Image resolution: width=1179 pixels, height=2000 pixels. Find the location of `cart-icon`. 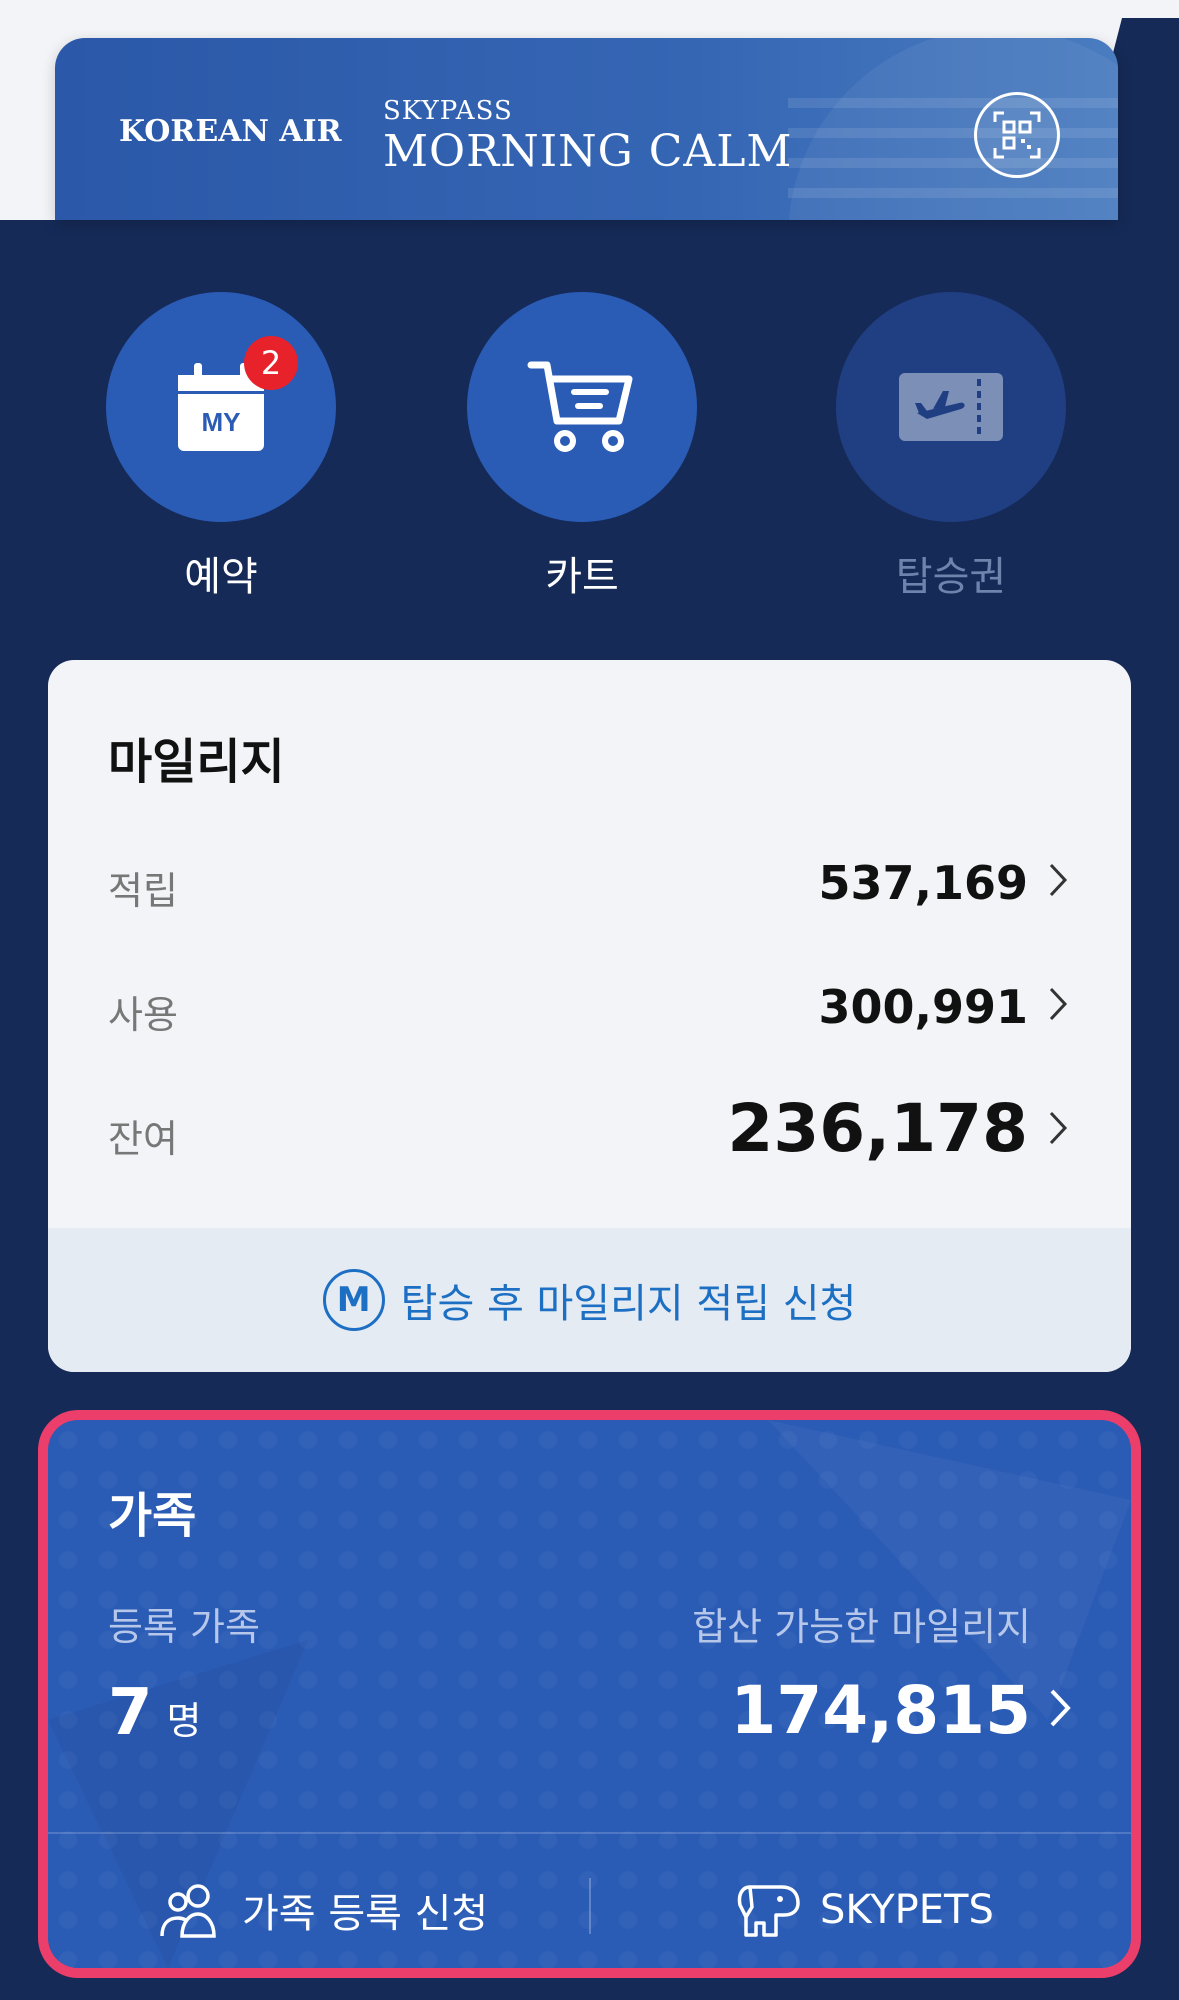

cart-icon is located at coordinates (580, 406).